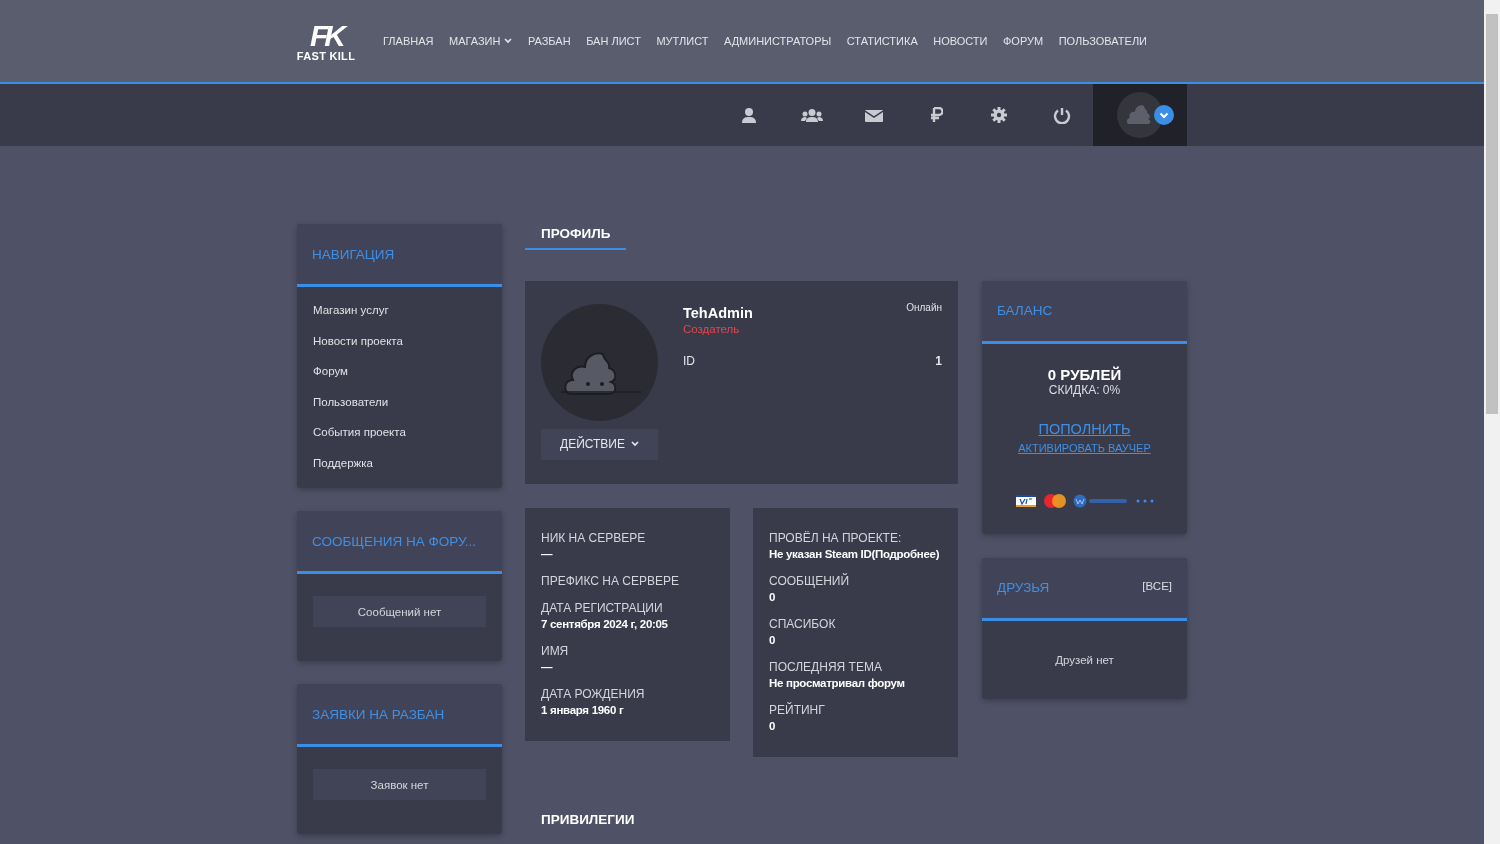 The width and height of the screenshot is (1500, 844). Describe the element at coordinates (1061, 115) in the screenshot. I see `power-icon` at that location.